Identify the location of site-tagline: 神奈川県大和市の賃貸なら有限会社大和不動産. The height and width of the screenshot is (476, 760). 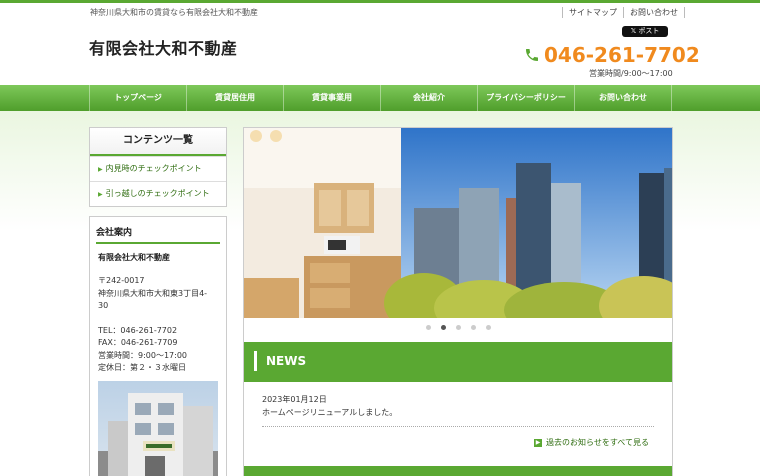
(174, 12).